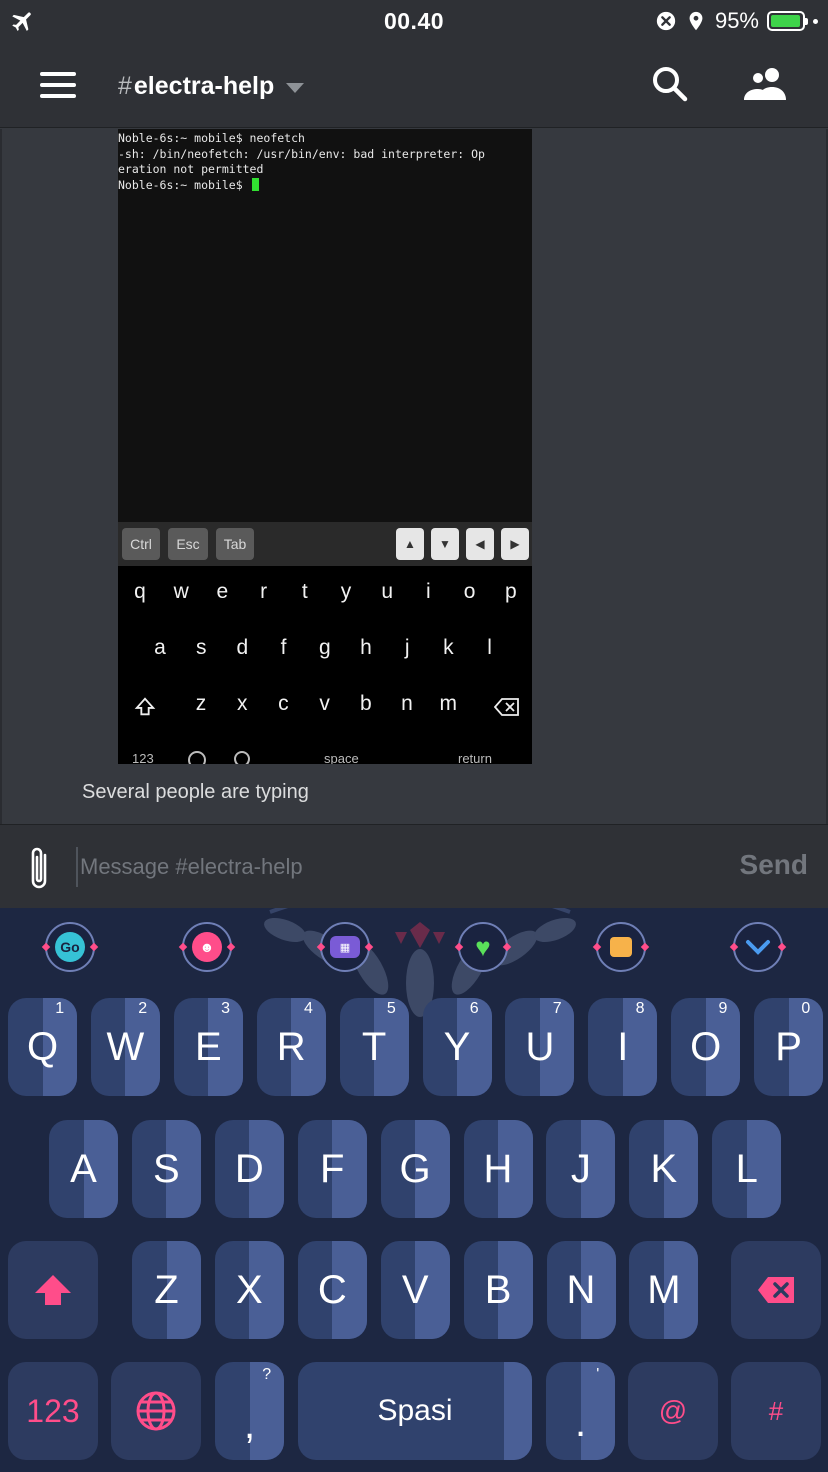 This screenshot has height=1472, width=828. What do you see at coordinates (475, 757) in the screenshot?
I see `terminal-key-return: return` at bounding box center [475, 757].